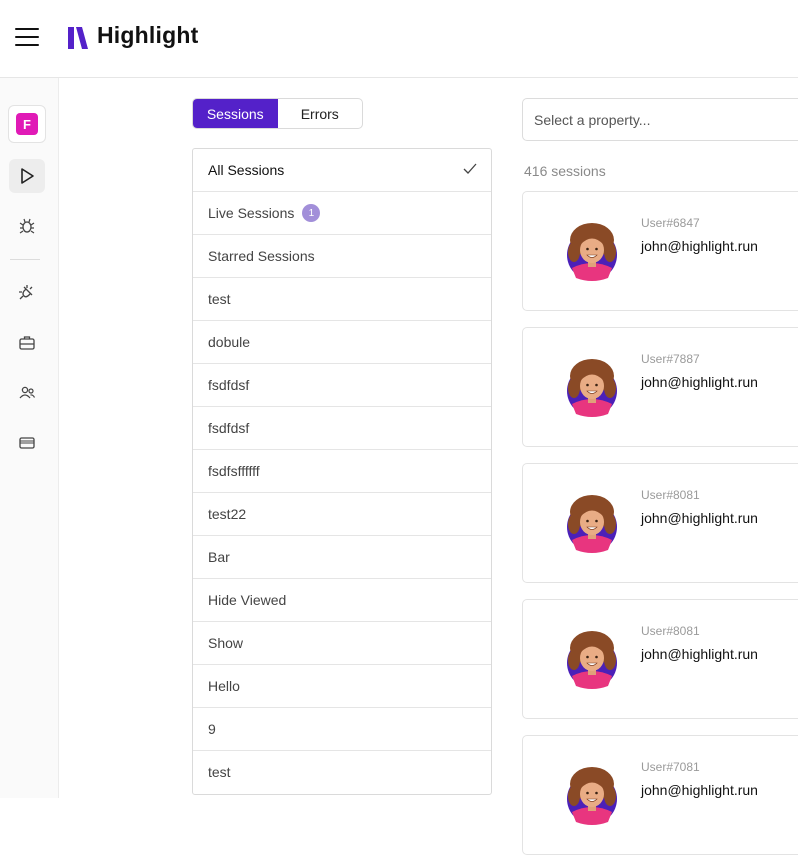  What do you see at coordinates (670, 767) in the screenshot?
I see `session-user-id: User#7081` at bounding box center [670, 767].